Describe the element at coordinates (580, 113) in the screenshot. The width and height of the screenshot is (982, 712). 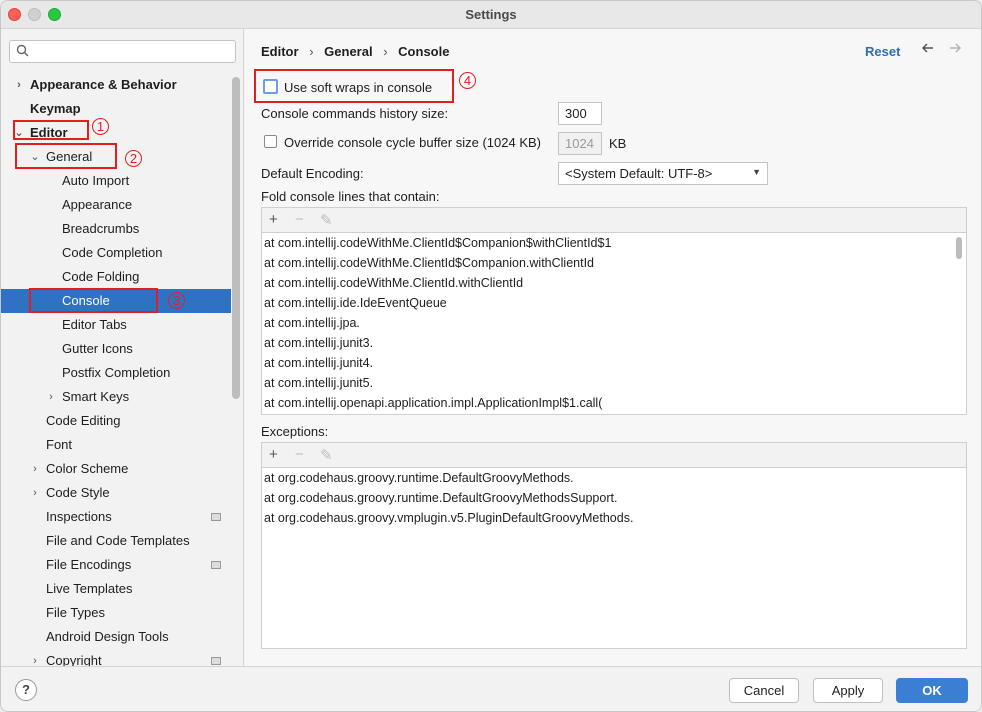
I see `history-size-input: 300` at that location.